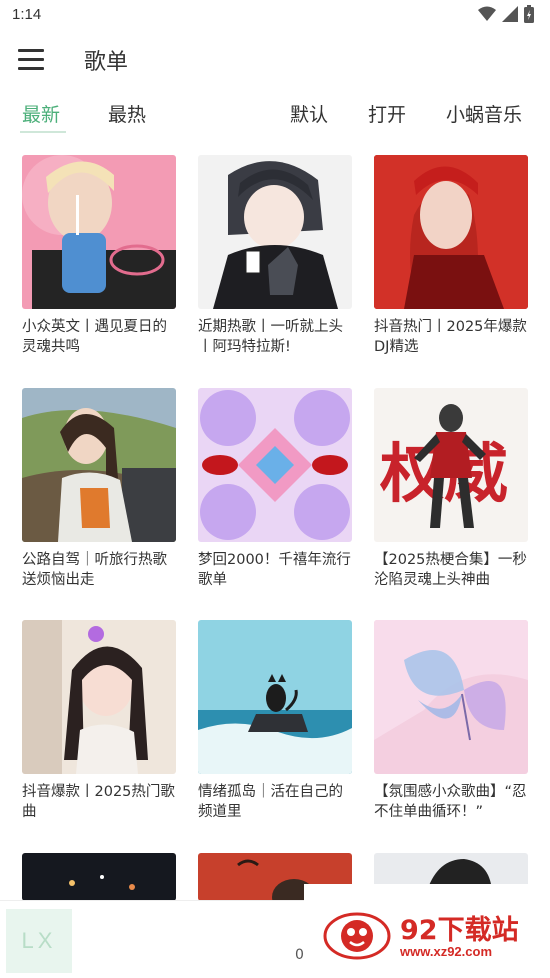 This screenshot has height=978, width=550. Describe the element at coordinates (270, 802) in the screenshot. I see `playlist-title: 情绪孤岛｜活在自己的频道里` at that location.